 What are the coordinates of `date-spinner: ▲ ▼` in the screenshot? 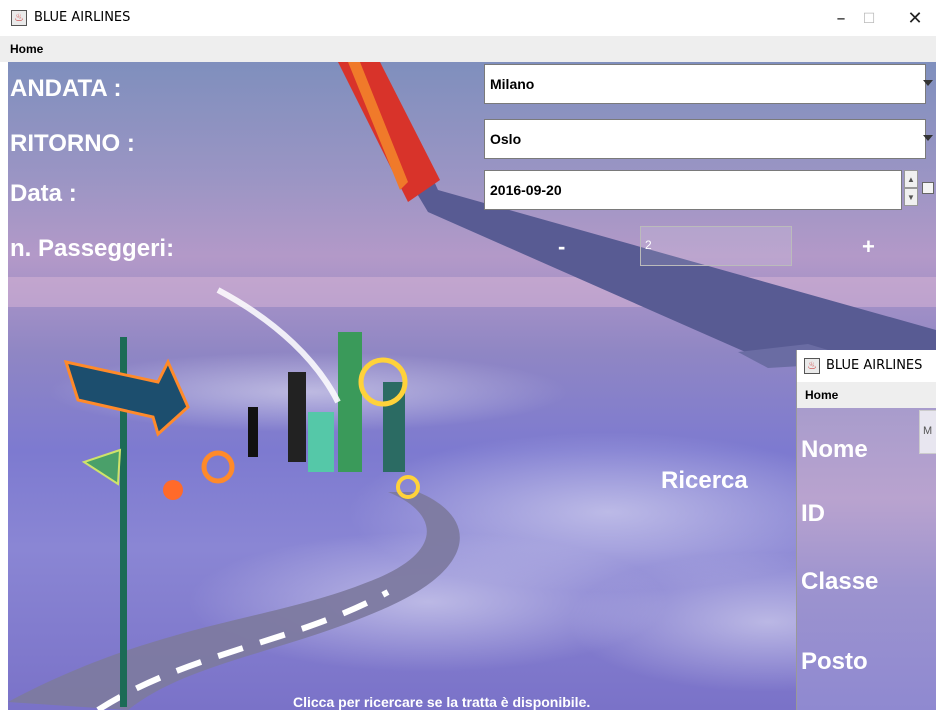 It's located at (911, 190).